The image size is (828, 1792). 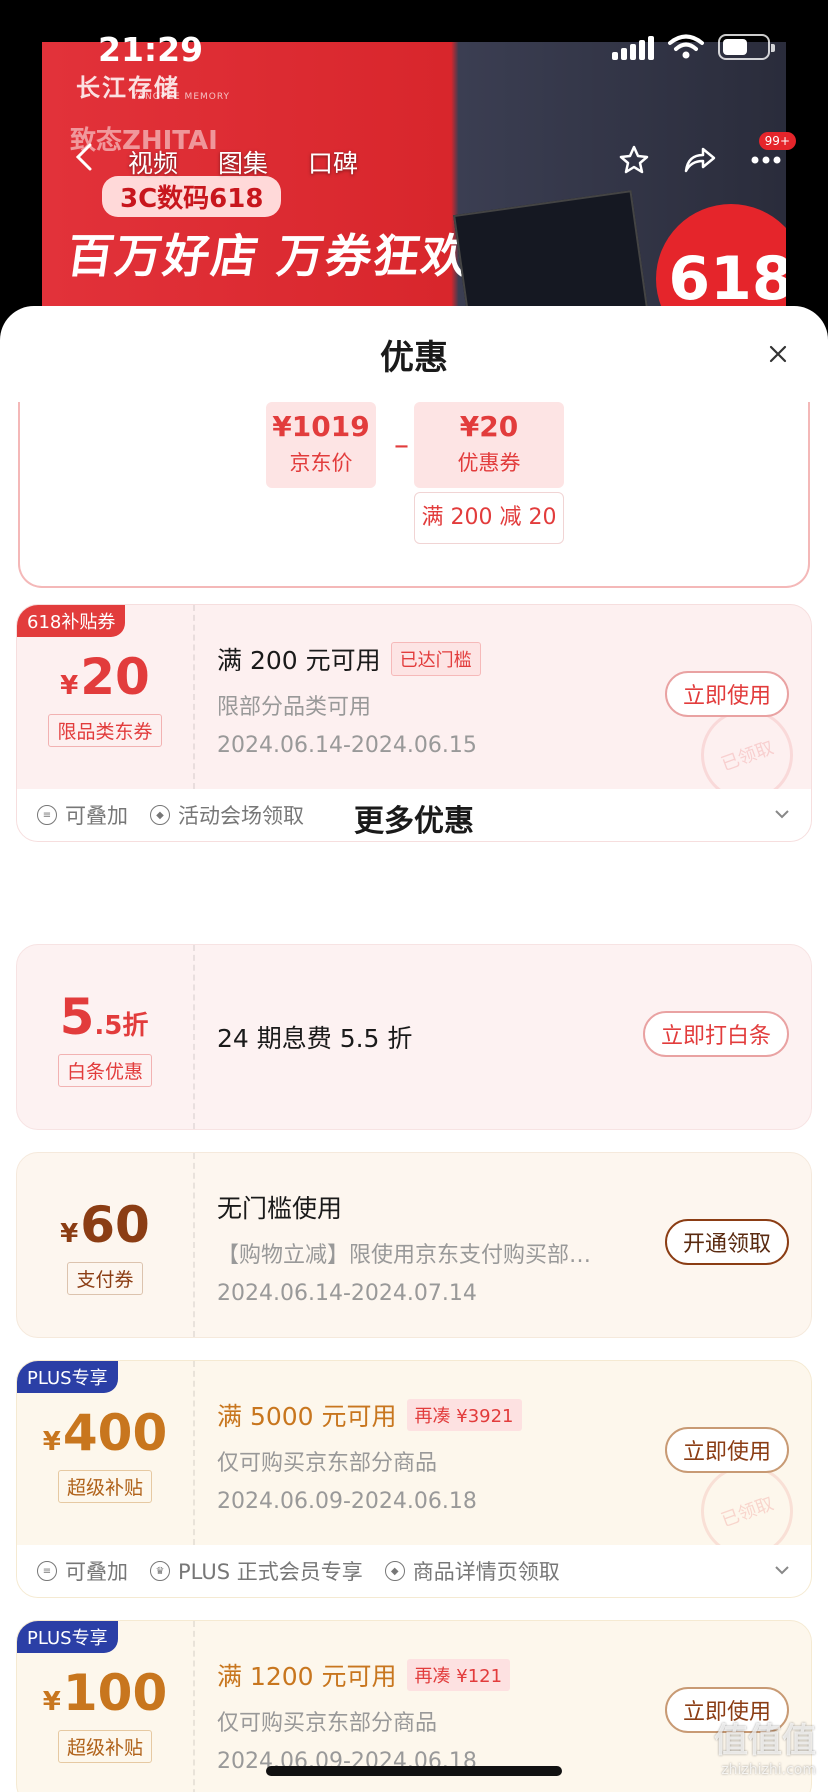 What do you see at coordinates (105, 1278) in the screenshot?
I see `coupon-type-tag: 支付券` at bounding box center [105, 1278].